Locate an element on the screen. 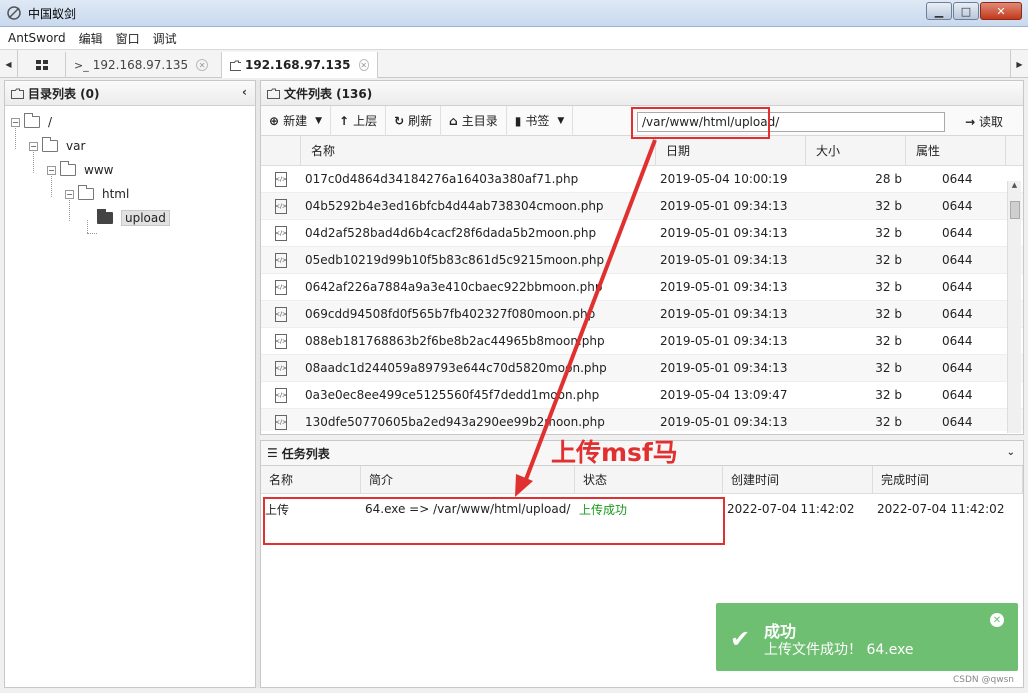 The height and width of the screenshot is (693, 1028). watermark: CSDN @qwsn is located at coordinates (983, 680).